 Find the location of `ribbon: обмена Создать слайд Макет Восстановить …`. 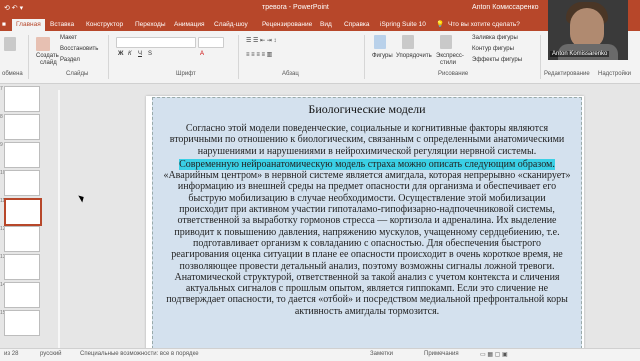

ribbon: обмена Создать слайд Макет Восстановить … is located at coordinates (320, 57).